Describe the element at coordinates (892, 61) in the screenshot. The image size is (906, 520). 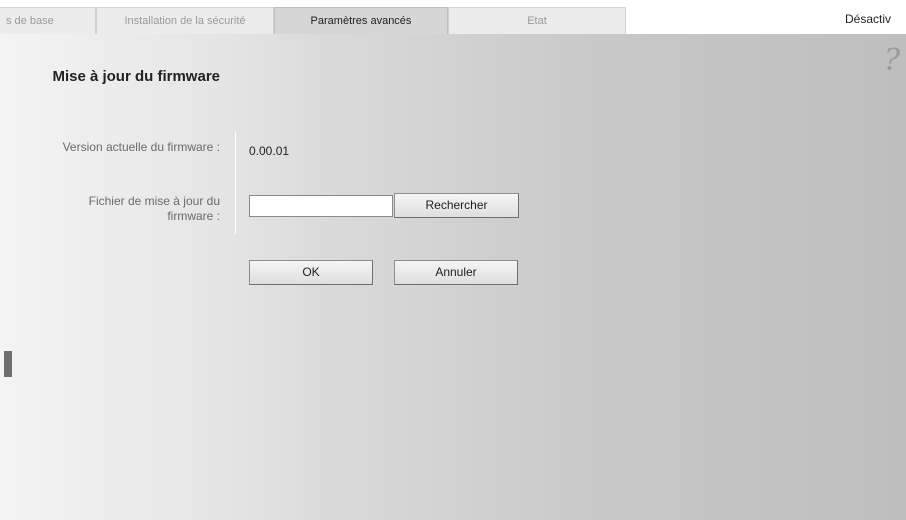
I see `question-mark-icon: ?` at that location.